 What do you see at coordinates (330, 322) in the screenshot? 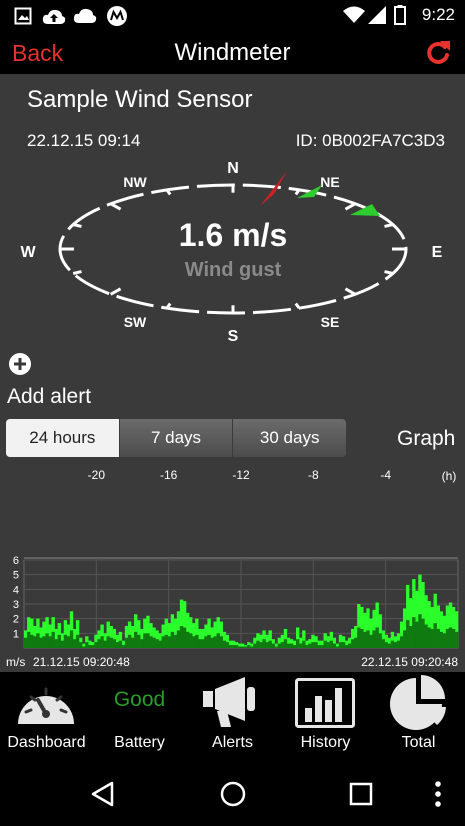
I see `direction-se: SE` at bounding box center [330, 322].